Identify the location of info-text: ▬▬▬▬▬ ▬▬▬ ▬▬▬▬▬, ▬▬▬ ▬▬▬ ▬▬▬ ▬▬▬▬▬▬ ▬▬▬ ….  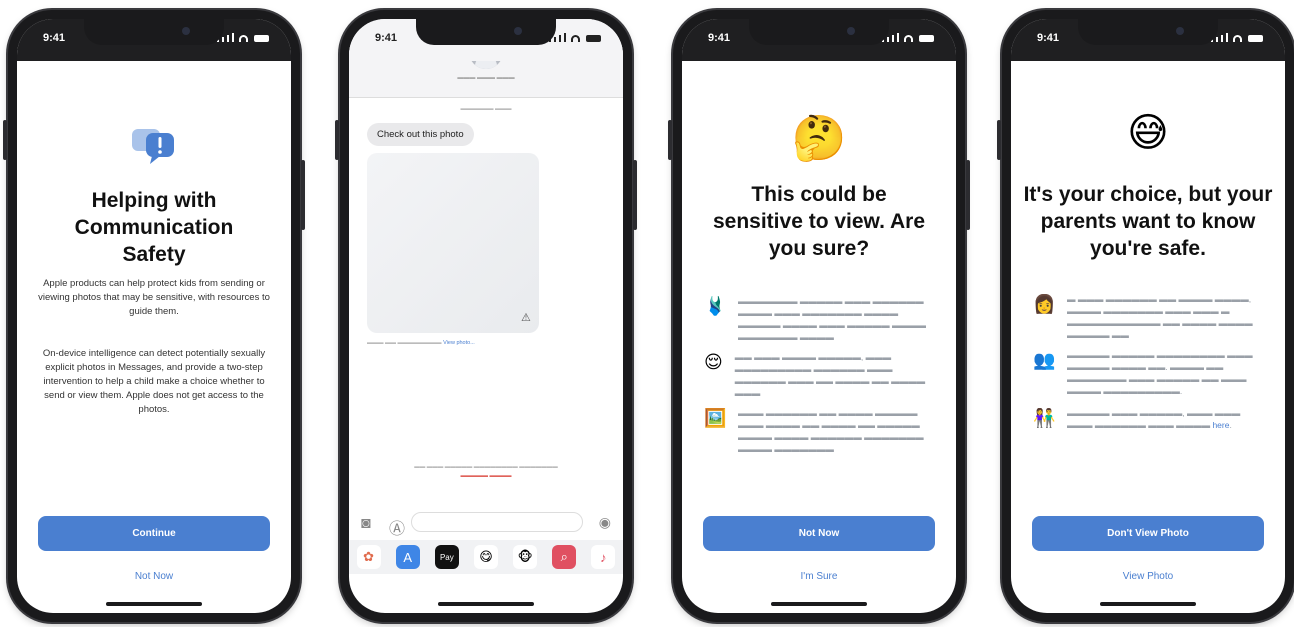
(1154, 419).